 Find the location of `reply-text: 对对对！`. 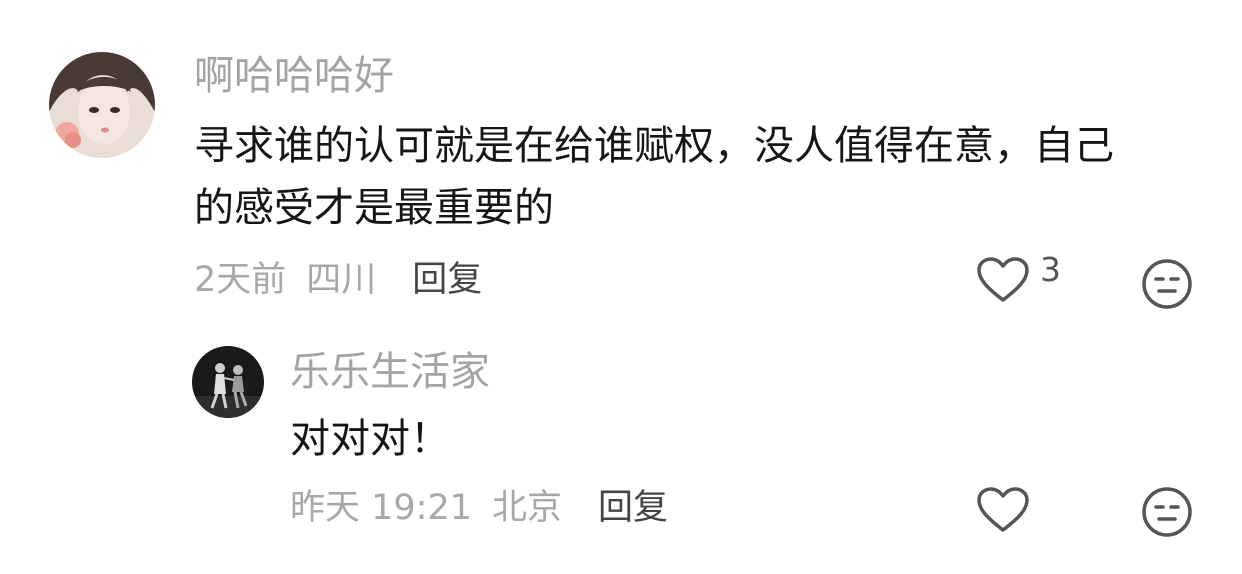

reply-text: 对对对！ is located at coordinates (370, 439).